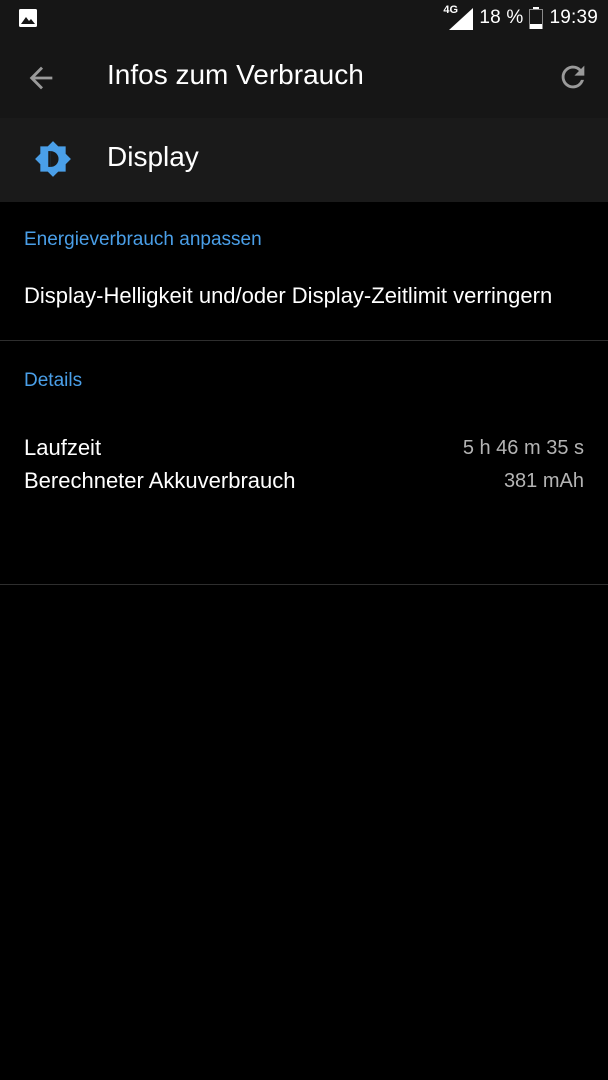 This screenshot has height=1080, width=608. I want to click on app-bar: Infos zum Verbrauch, so click(304, 77).